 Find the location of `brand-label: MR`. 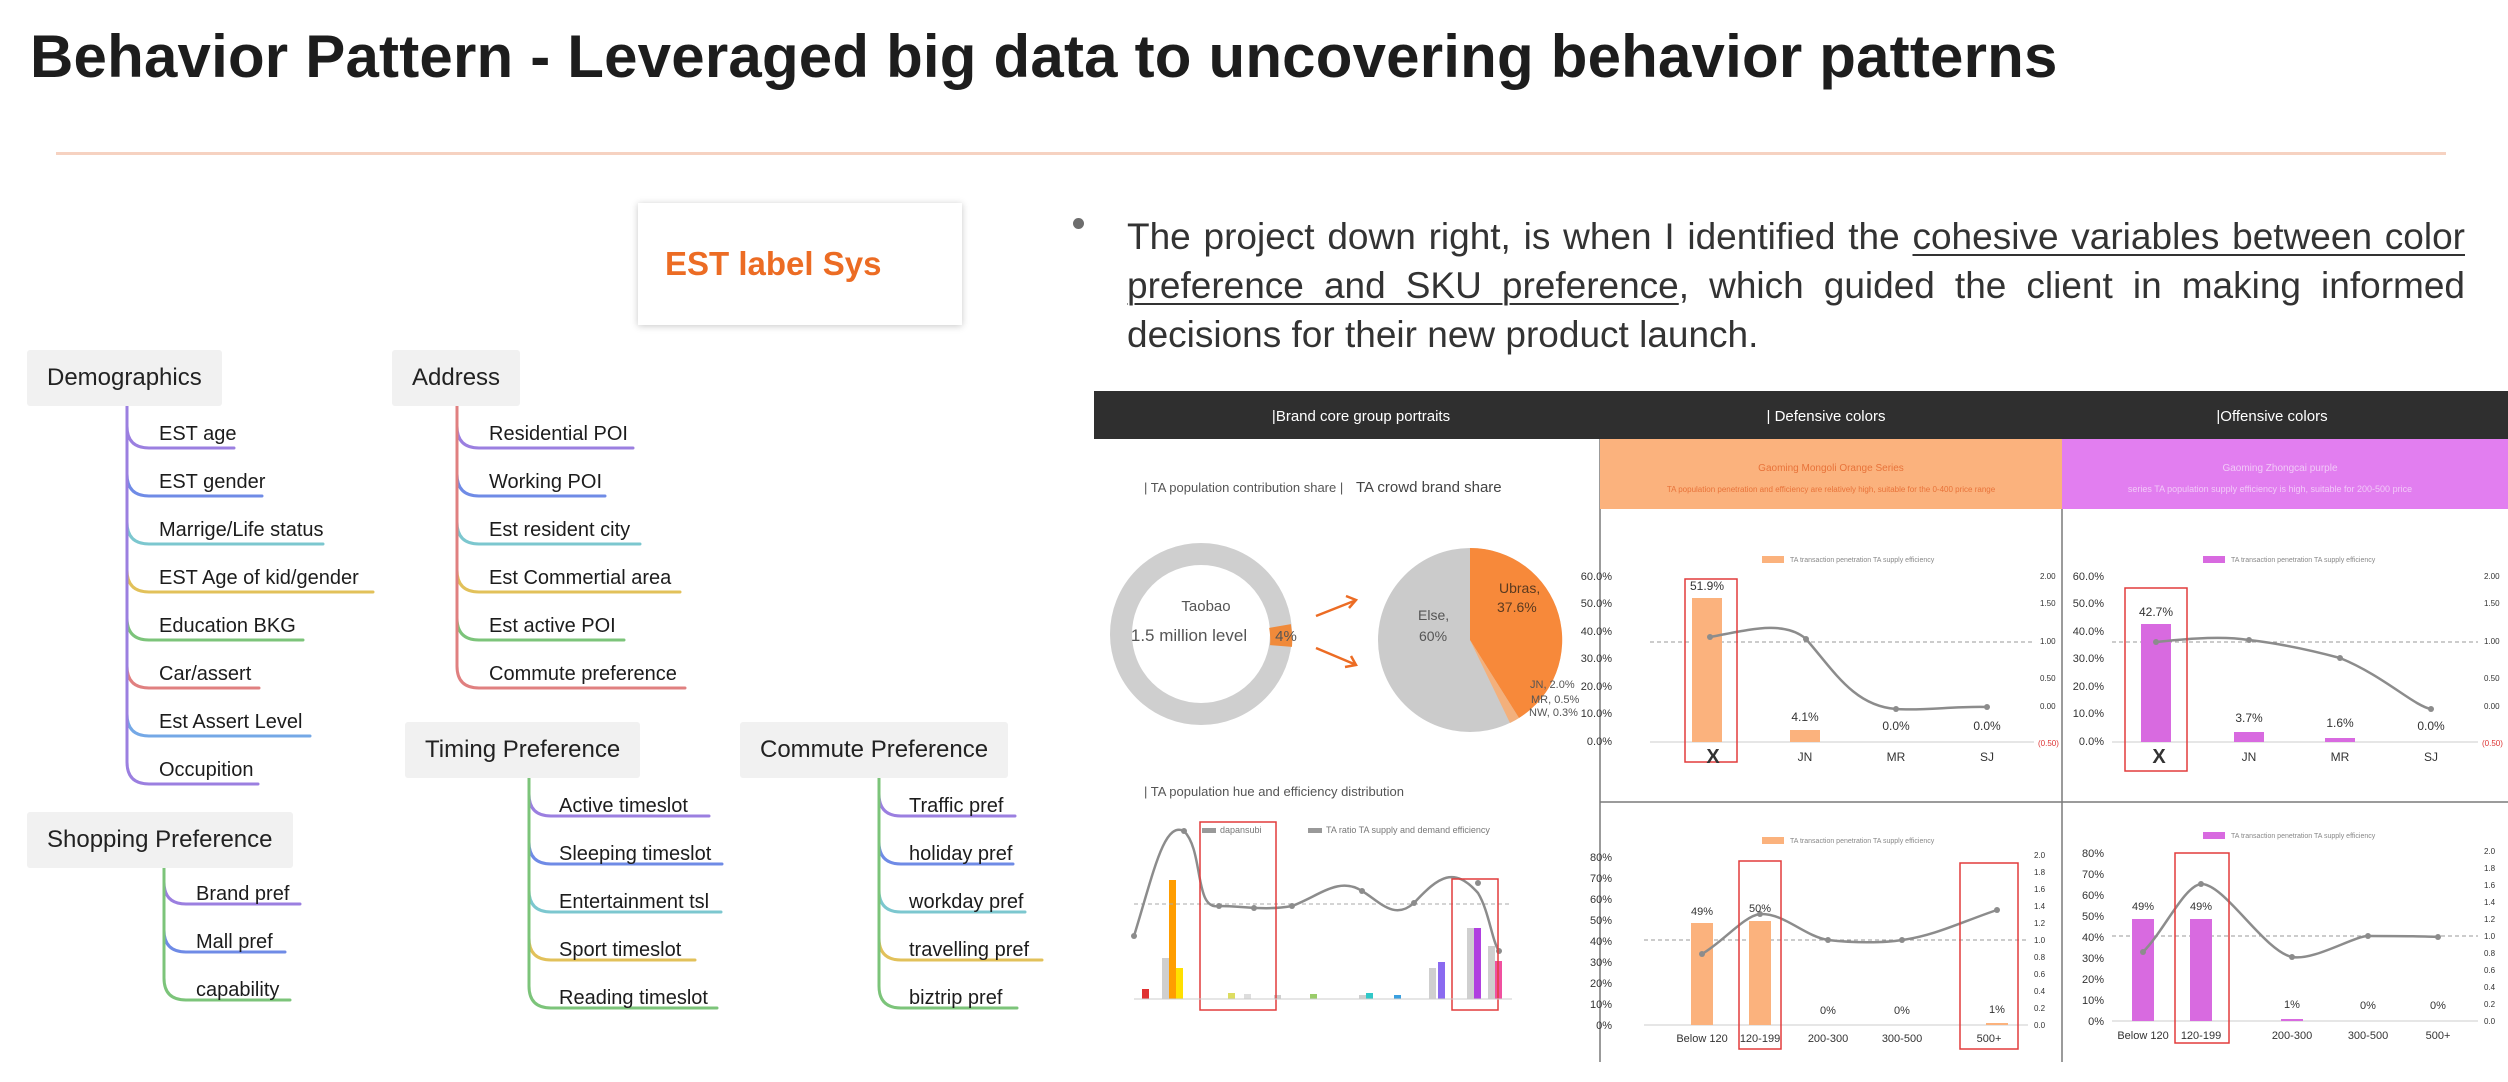

brand-label: MR is located at coordinates (2340, 757).